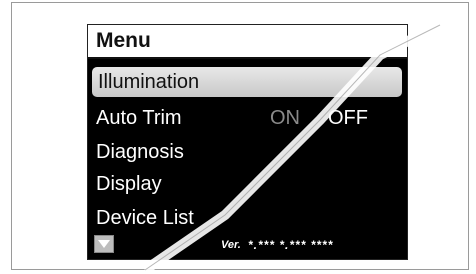 The height and width of the screenshot is (274, 476). What do you see at coordinates (348, 118) in the screenshot?
I see `auto-trim-off-option: OFF` at bounding box center [348, 118].